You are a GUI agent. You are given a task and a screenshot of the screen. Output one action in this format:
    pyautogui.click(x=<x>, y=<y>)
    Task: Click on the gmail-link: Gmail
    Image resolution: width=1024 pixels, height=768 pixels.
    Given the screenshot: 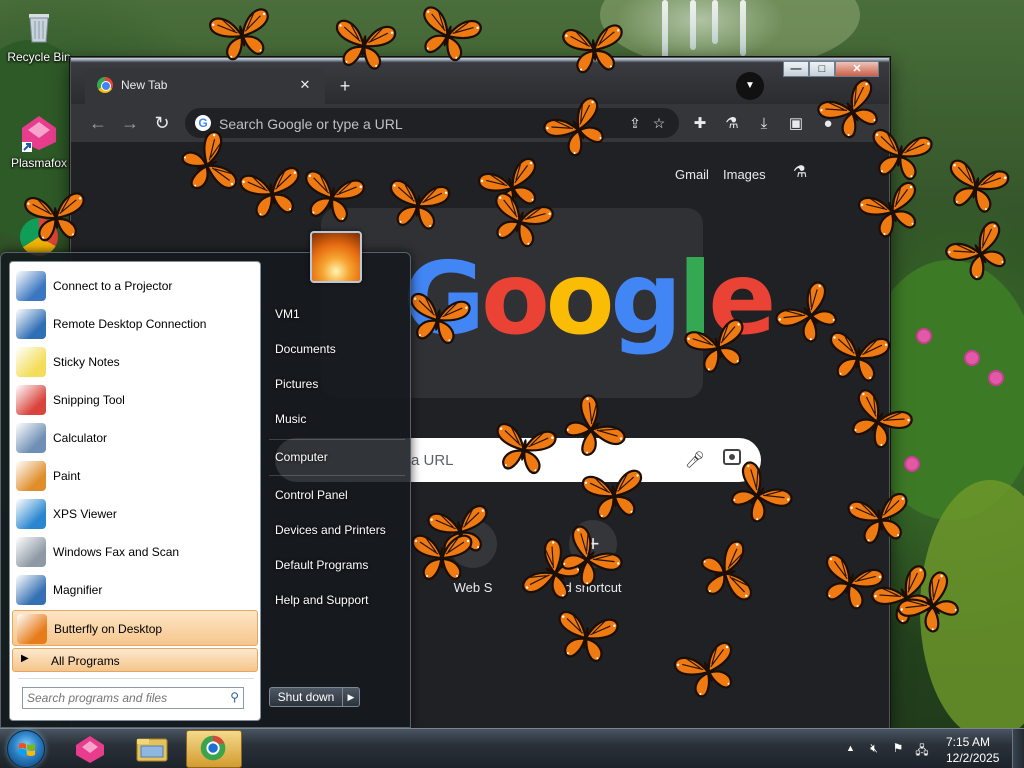 What is the action you would take?
    pyautogui.click(x=692, y=174)
    